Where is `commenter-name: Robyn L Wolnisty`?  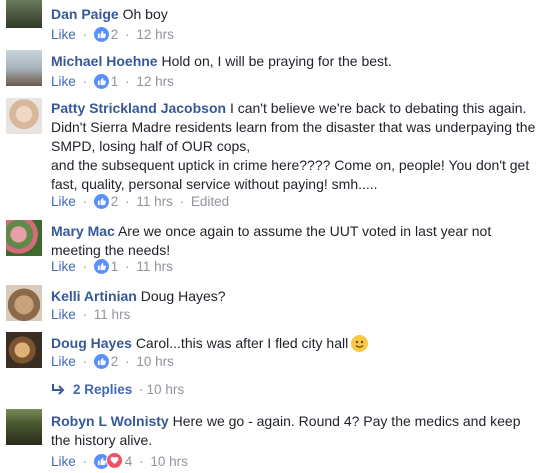
commenter-name: Robyn L Wolnisty is located at coordinates (110, 421).